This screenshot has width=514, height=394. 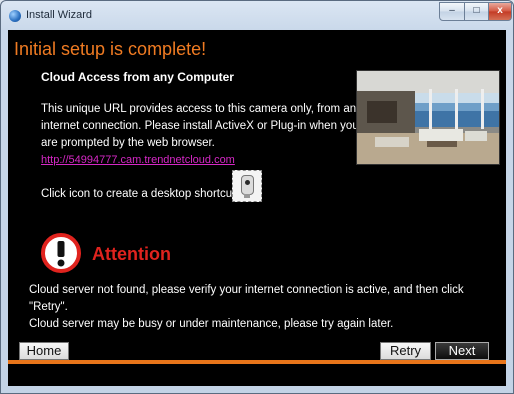 I want to click on home-button: Home, so click(x=44, y=351).